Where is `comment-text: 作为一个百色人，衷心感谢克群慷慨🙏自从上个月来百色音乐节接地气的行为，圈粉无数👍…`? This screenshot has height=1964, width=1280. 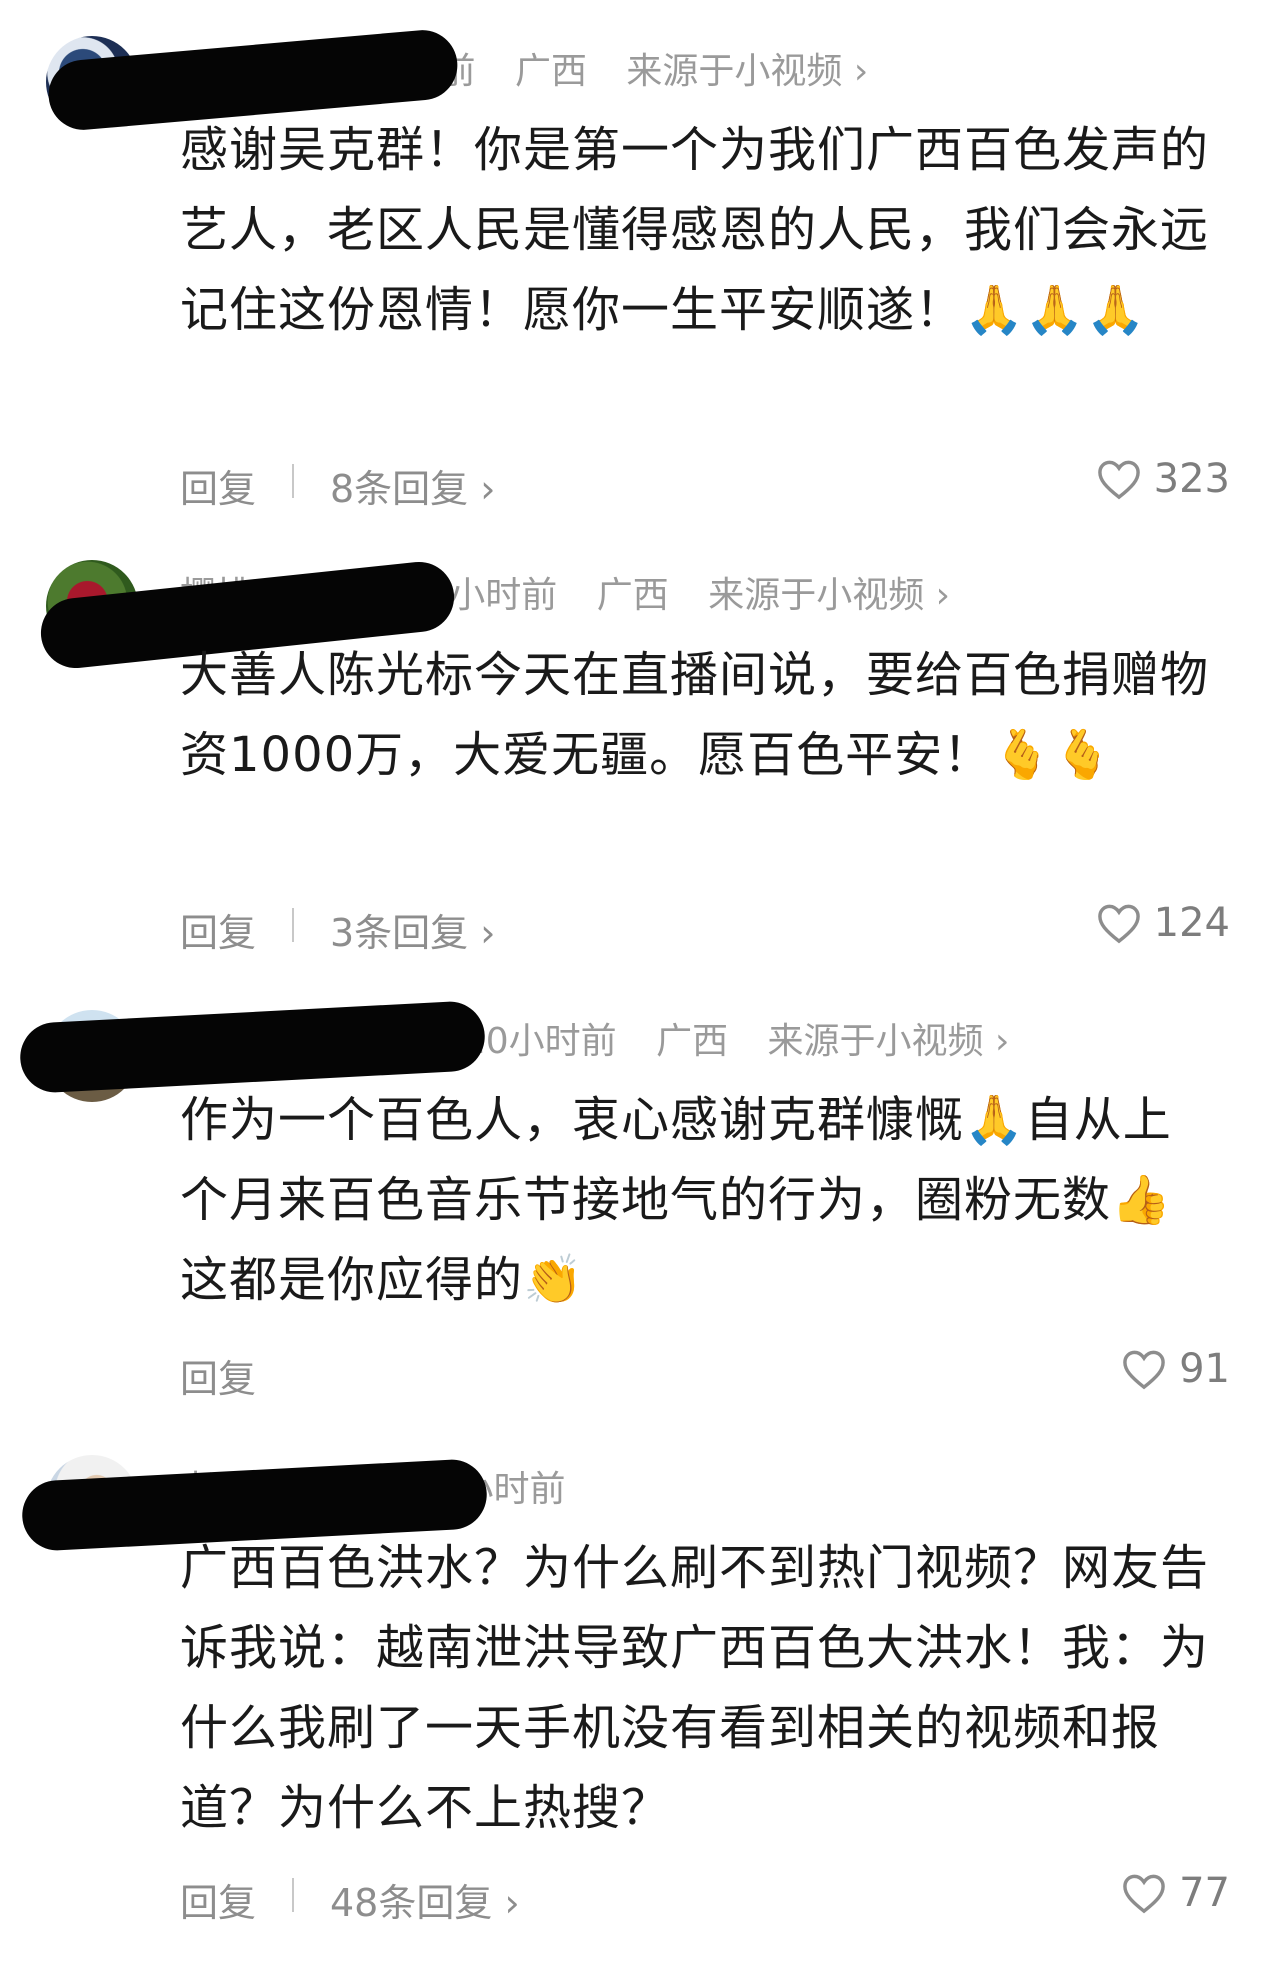
comment-text: 作为一个百色人，衷心感谢克群慷慨🙏自从上个月来百色音乐节接地气的行为，圈粉无数👍… is located at coordinates (676, 1200).